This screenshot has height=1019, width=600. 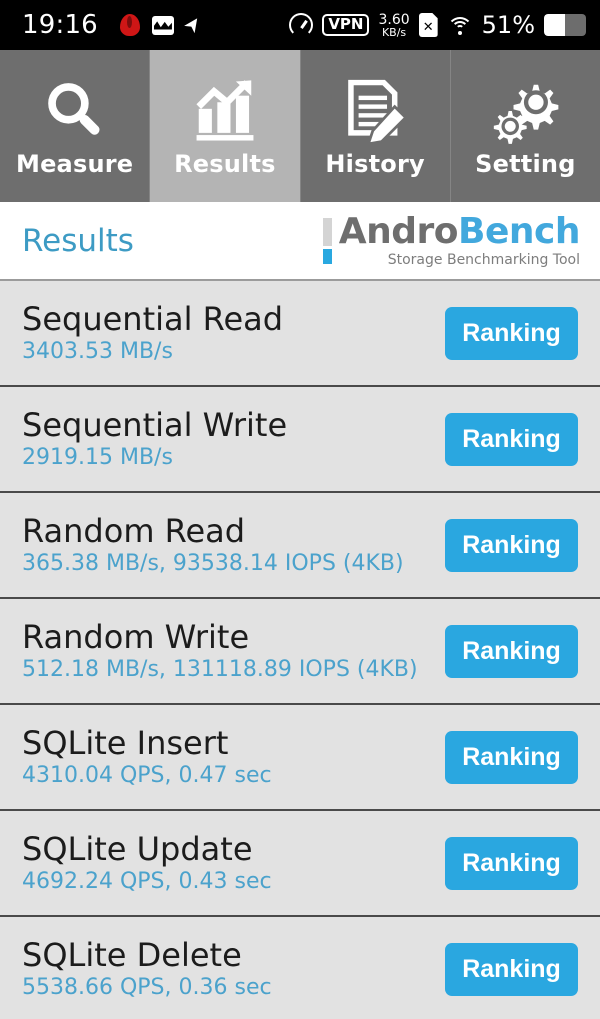 I want to click on network-speed-unit: KB/s, so click(x=394, y=32).